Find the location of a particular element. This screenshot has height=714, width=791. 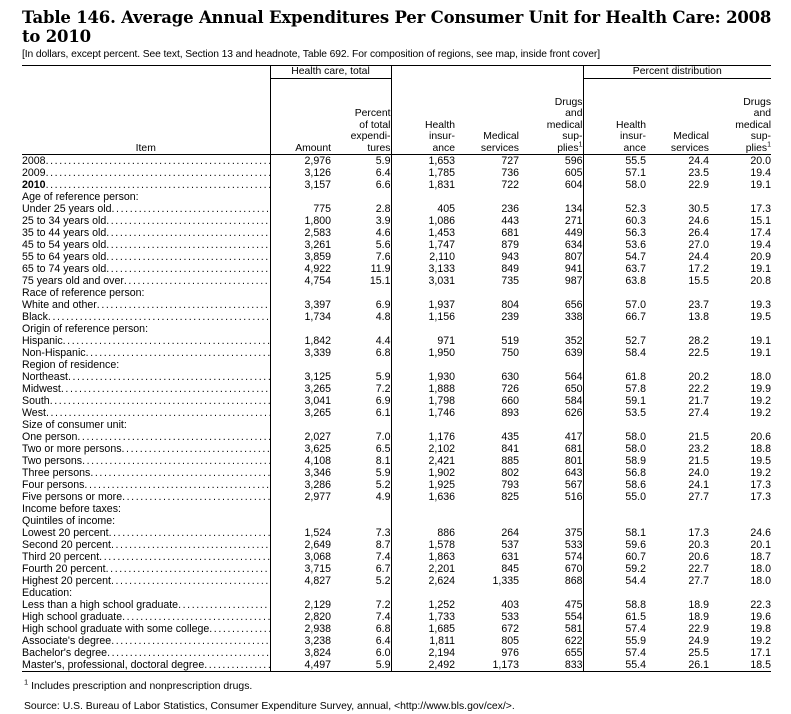

table-cell: 519 is located at coordinates (510, 341).